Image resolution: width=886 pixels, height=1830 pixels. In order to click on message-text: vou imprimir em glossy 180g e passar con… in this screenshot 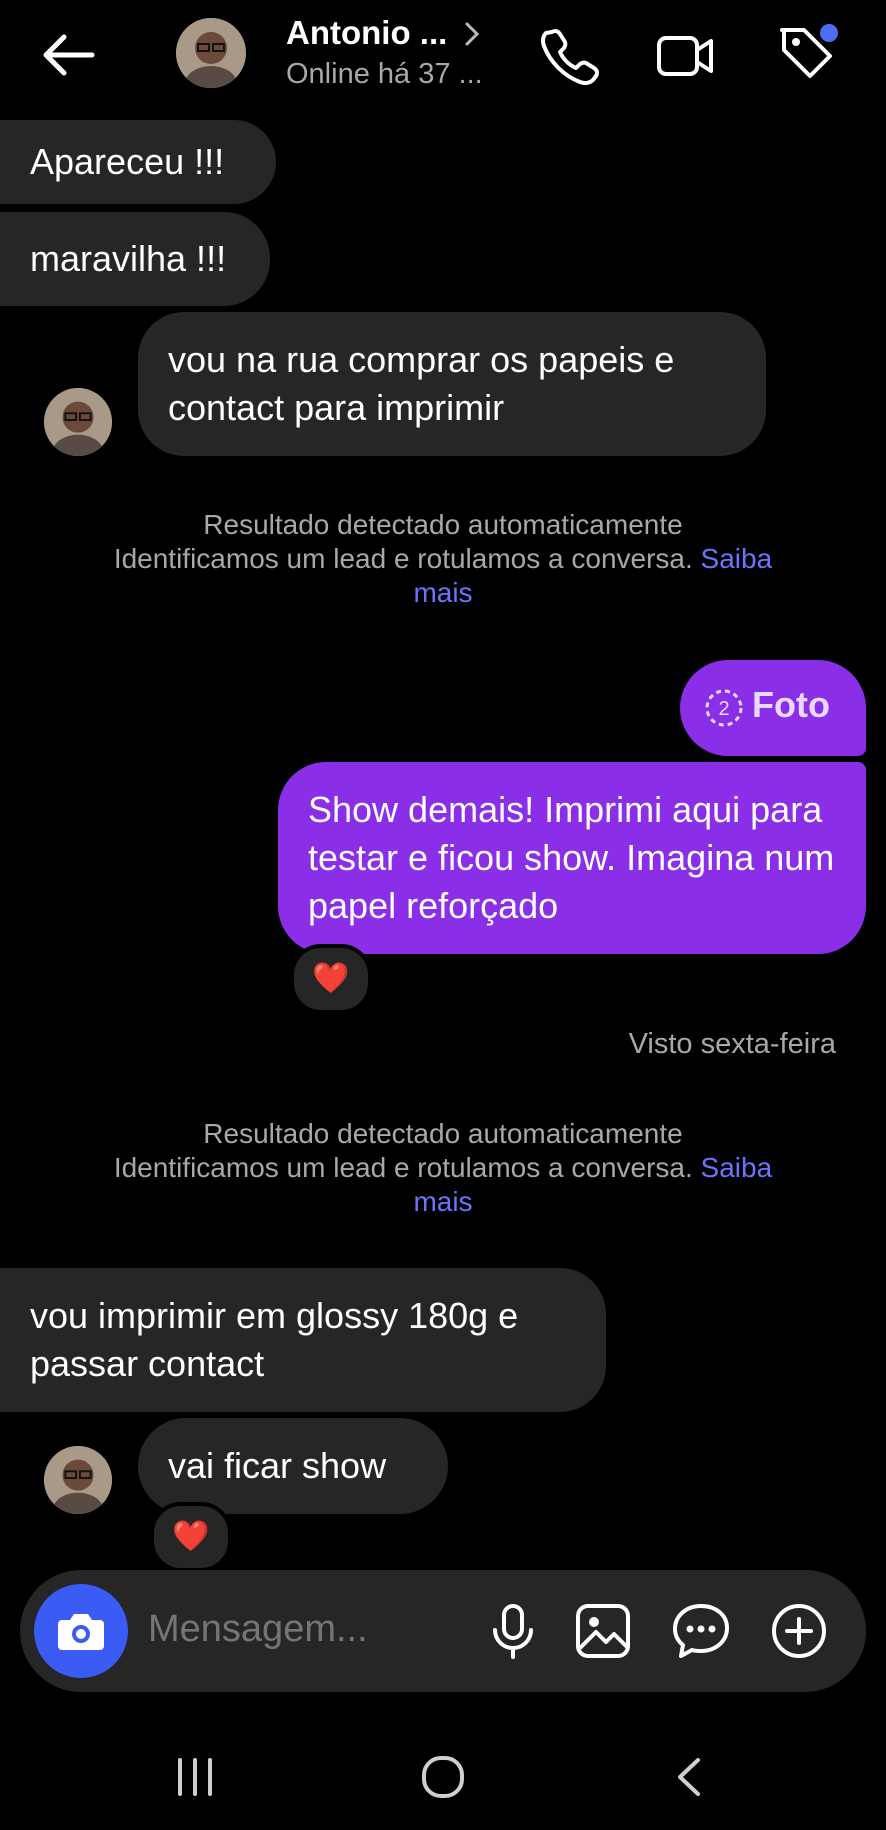, I will do `click(274, 1339)`.